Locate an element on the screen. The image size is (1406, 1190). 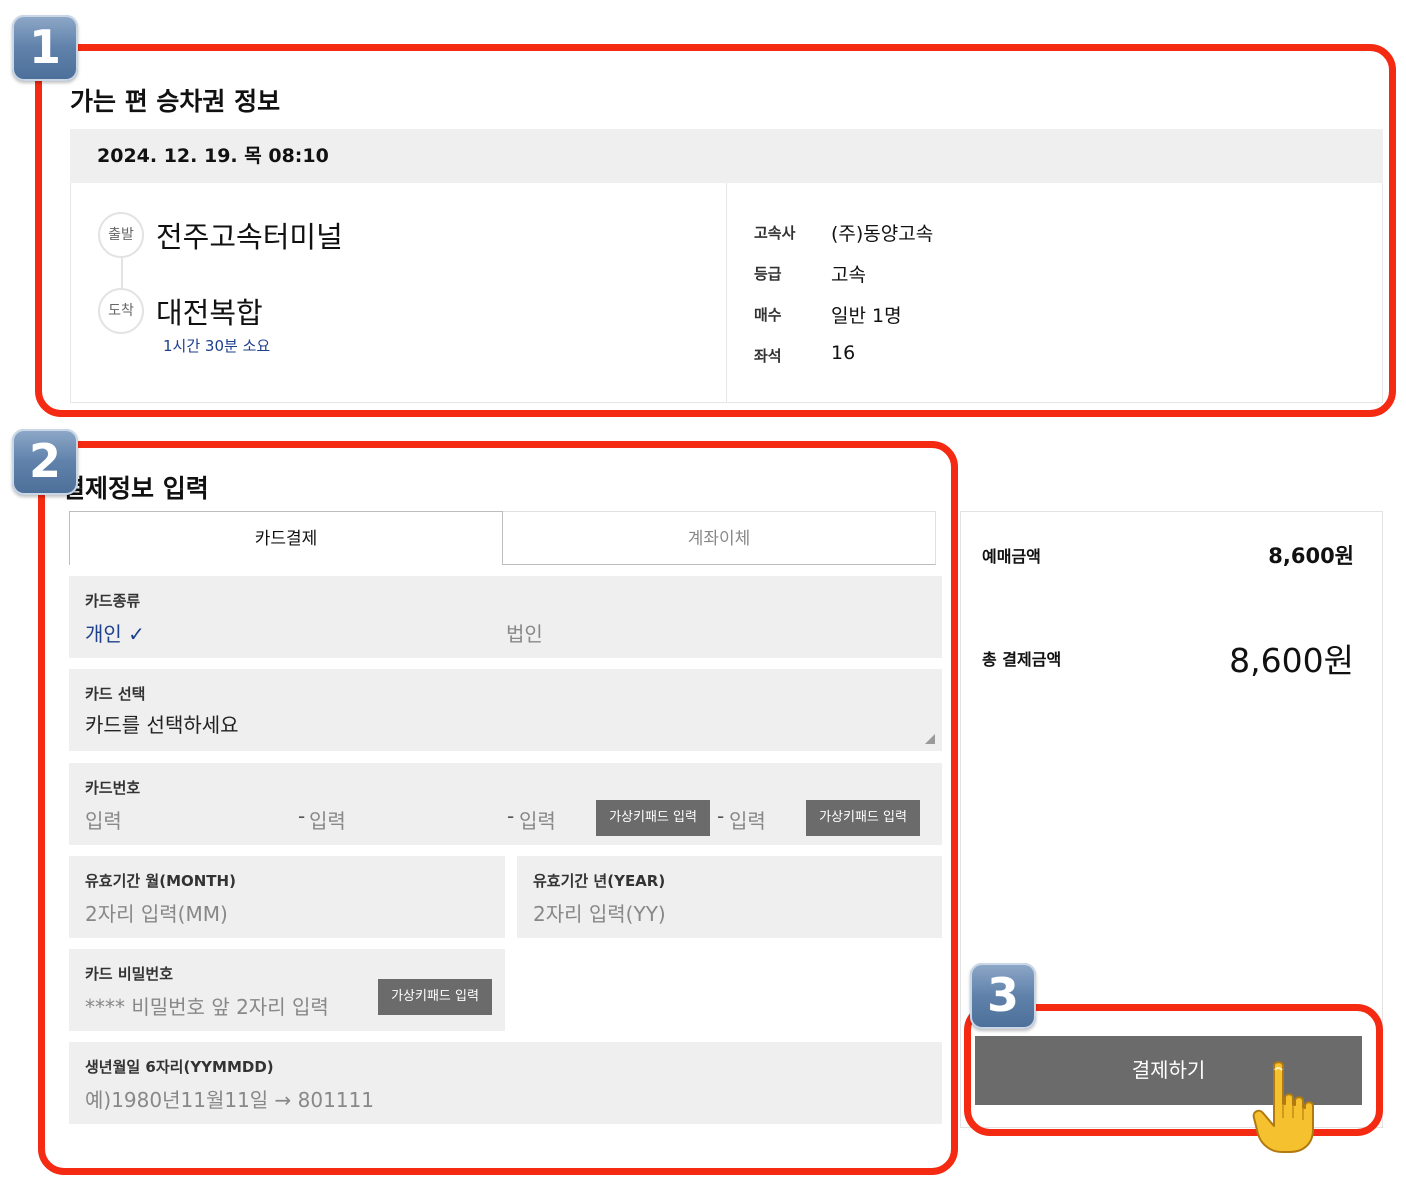
outbound-section-title: 가는 편 승차권 정보 is located at coordinates (175, 101).